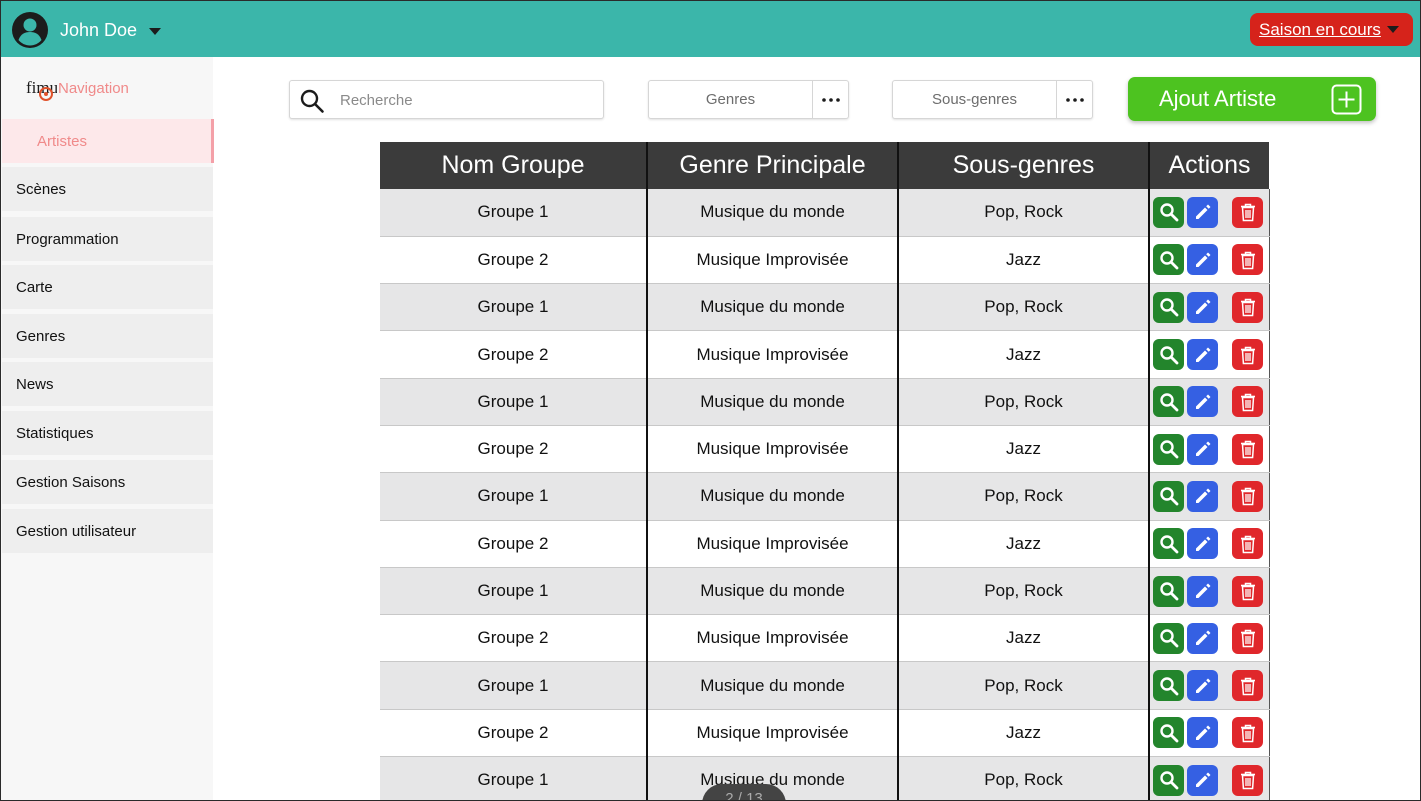 The width and height of the screenshot is (1421, 801). Describe the element at coordinates (107, 287) in the screenshot. I see `sidebar-item-carte: Carte` at that location.